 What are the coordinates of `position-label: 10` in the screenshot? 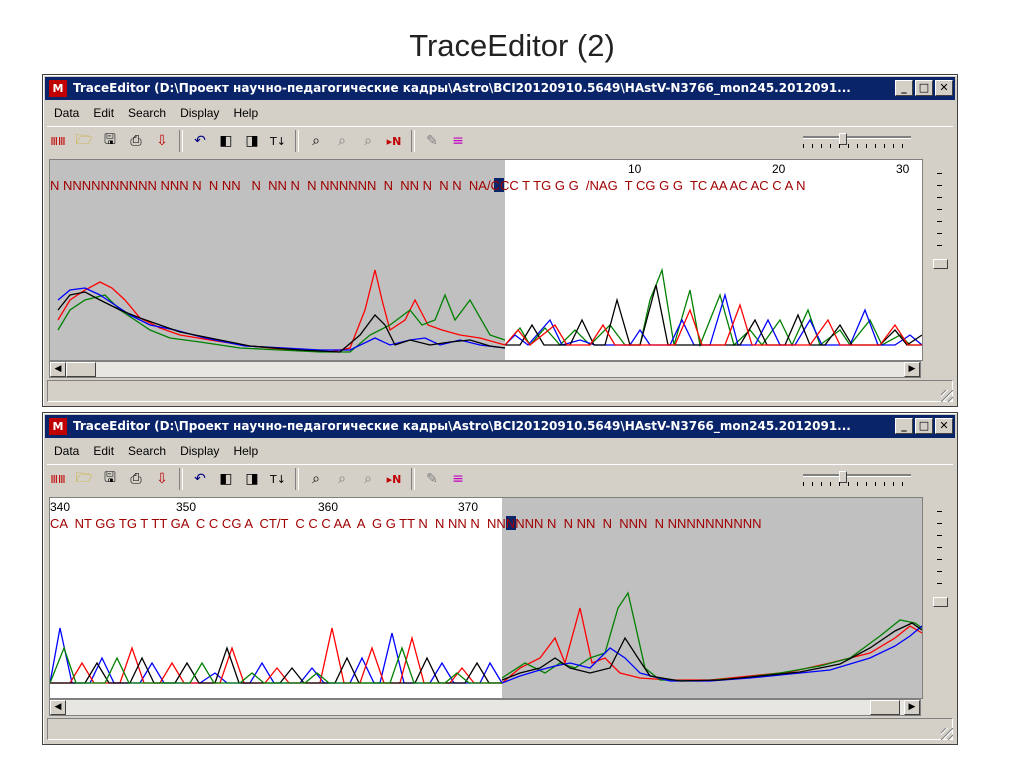 It's located at (635, 169).